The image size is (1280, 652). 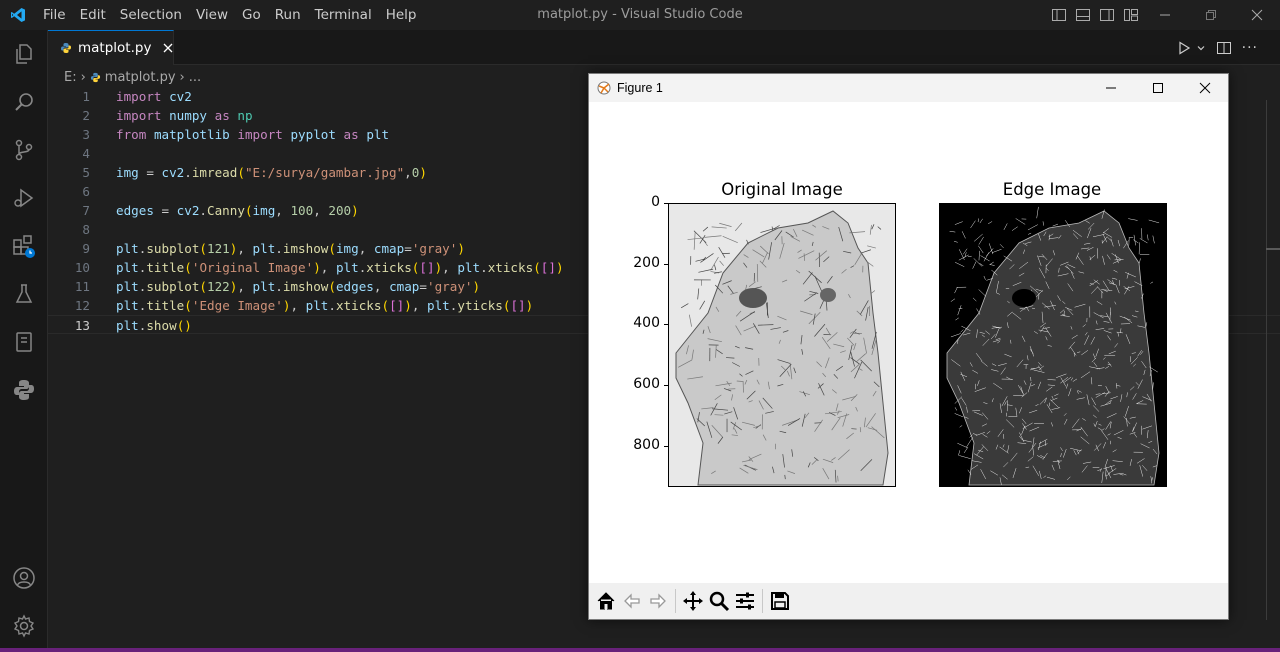 What do you see at coordinates (1083, 15) in the screenshot?
I see `toggle-panel-icon` at bounding box center [1083, 15].